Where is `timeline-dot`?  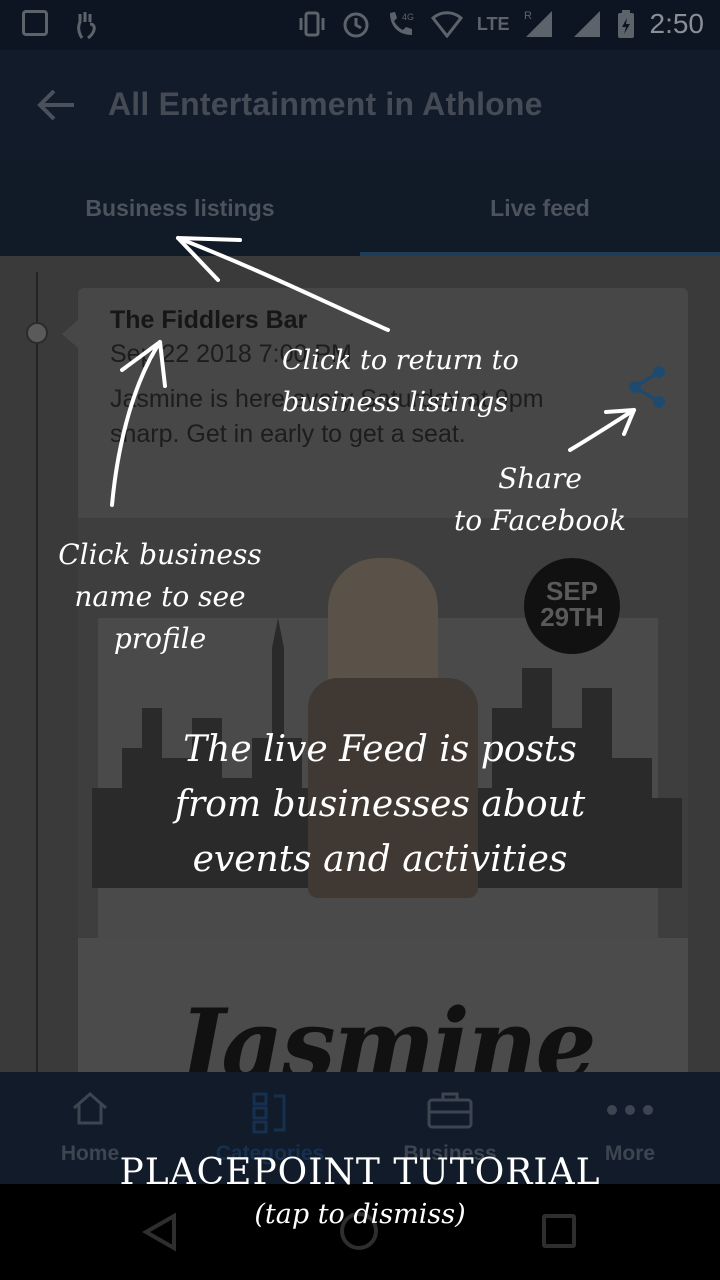 timeline-dot is located at coordinates (37, 333).